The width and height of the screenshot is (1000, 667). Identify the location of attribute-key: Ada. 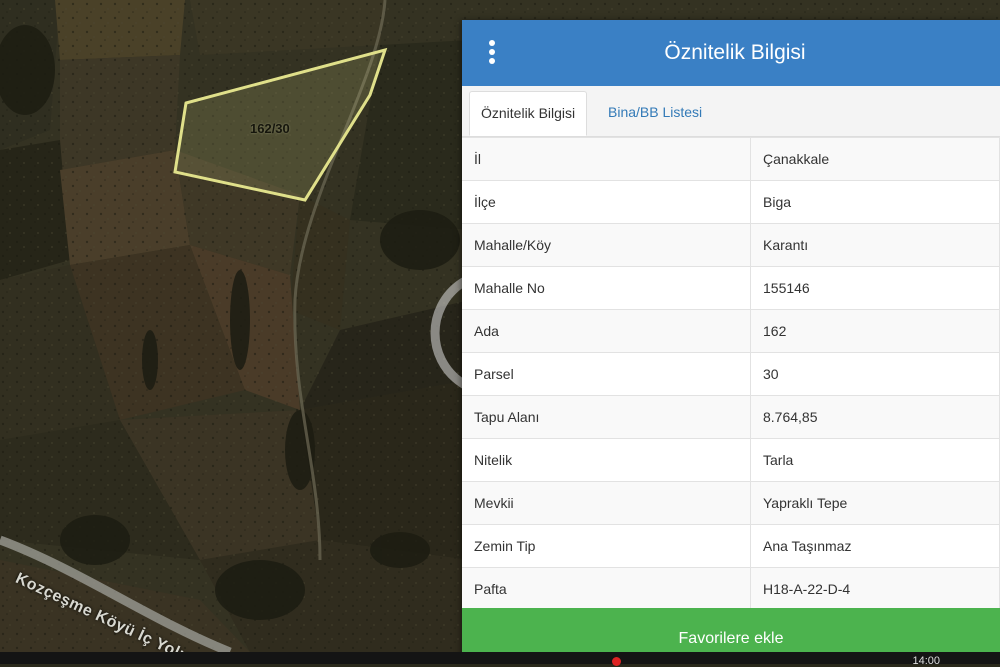
(606, 331).